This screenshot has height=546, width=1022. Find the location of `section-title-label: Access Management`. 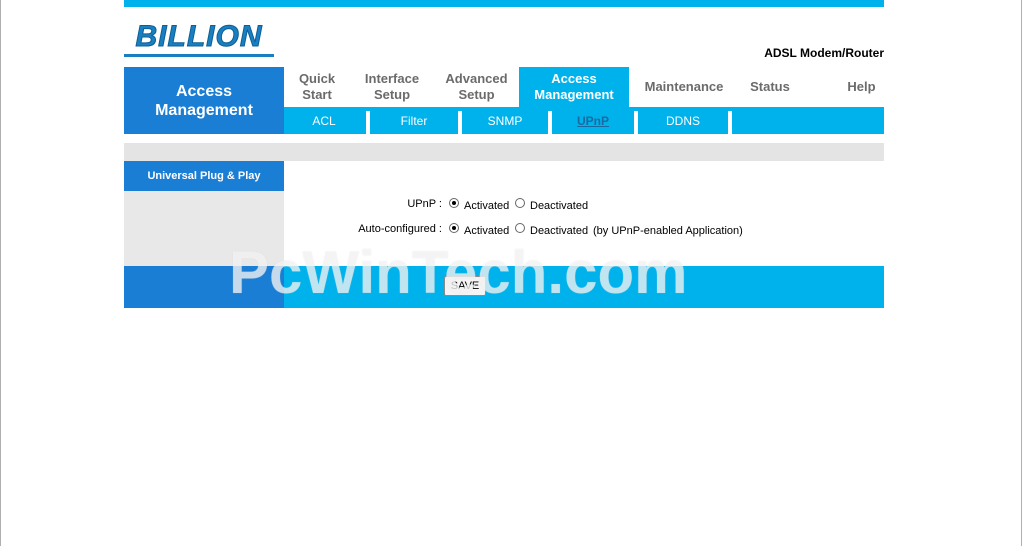

section-title-label: Access Management is located at coordinates (204, 100).